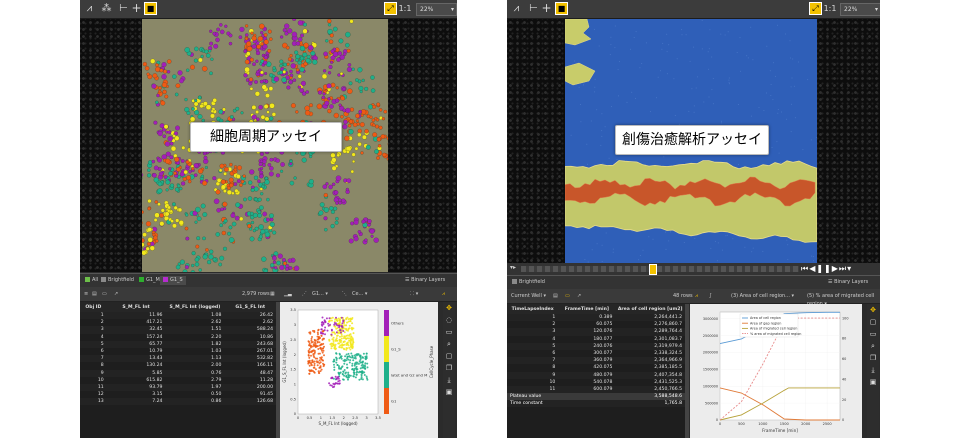 The width and height of the screenshot is (960, 438). What do you see at coordinates (288, 294) in the screenshot?
I see `histogram-chart-icon: ▁▃` at bounding box center [288, 294].